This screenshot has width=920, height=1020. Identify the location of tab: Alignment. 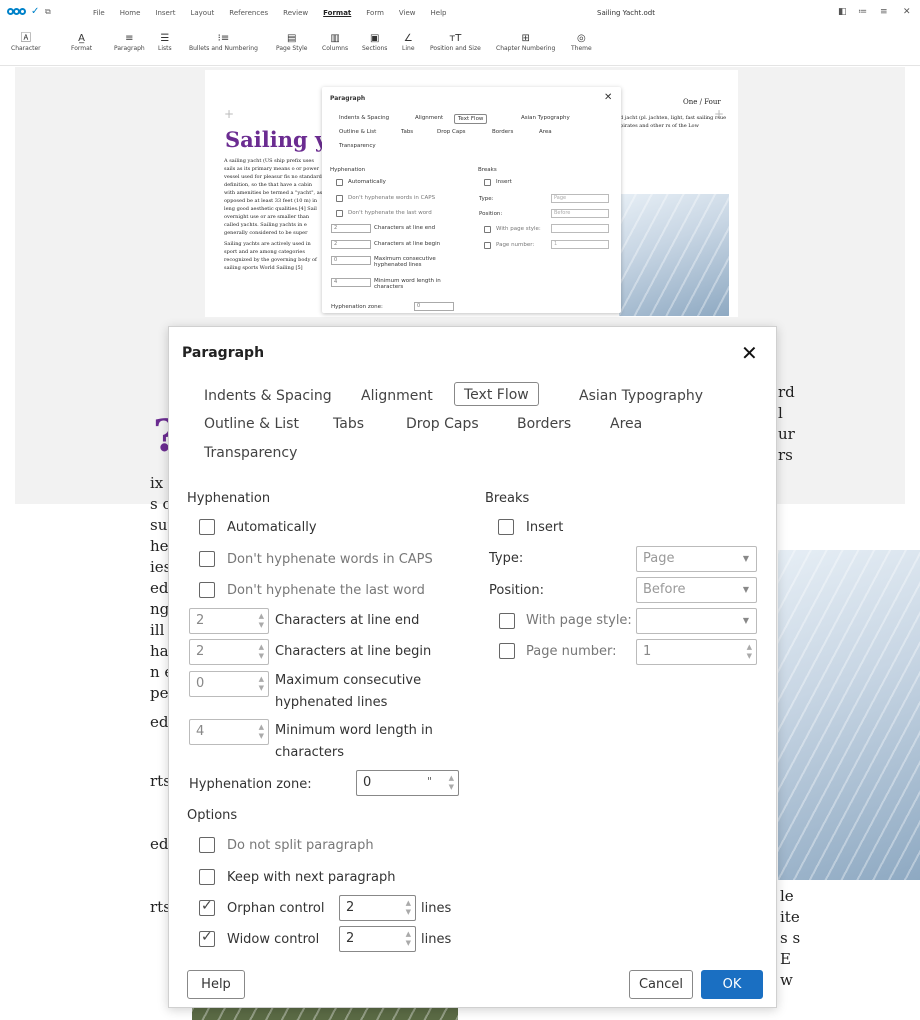
(429, 118).